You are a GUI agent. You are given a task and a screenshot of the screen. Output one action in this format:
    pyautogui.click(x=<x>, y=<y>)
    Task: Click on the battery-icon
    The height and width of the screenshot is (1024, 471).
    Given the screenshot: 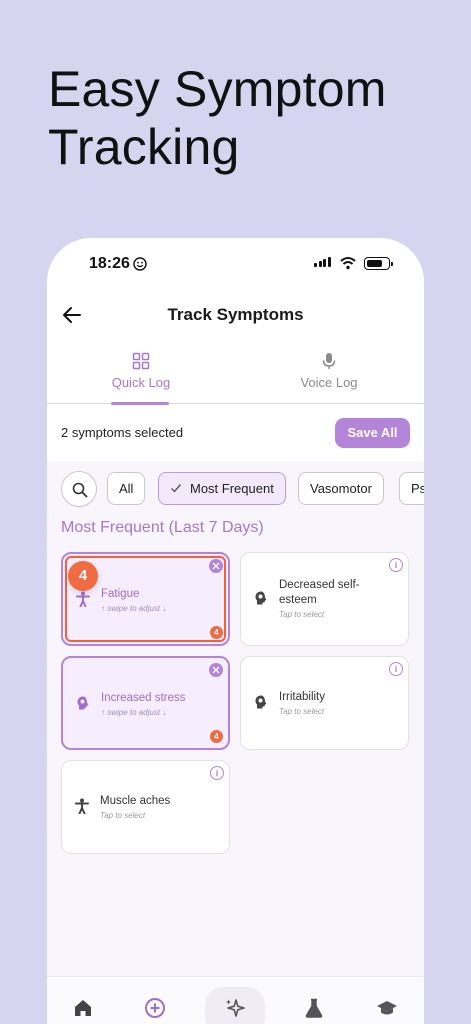 What is the action you would take?
    pyautogui.click(x=378, y=263)
    